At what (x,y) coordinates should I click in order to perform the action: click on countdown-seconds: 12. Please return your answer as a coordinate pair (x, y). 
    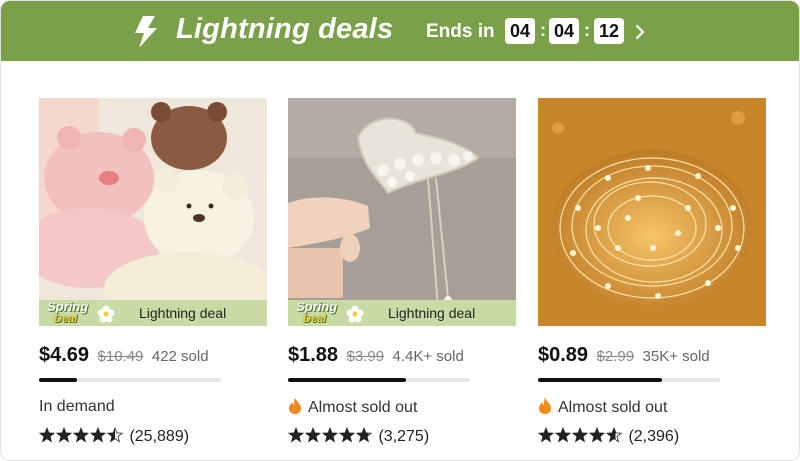
    Looking at the image, I should click on (609, 31).